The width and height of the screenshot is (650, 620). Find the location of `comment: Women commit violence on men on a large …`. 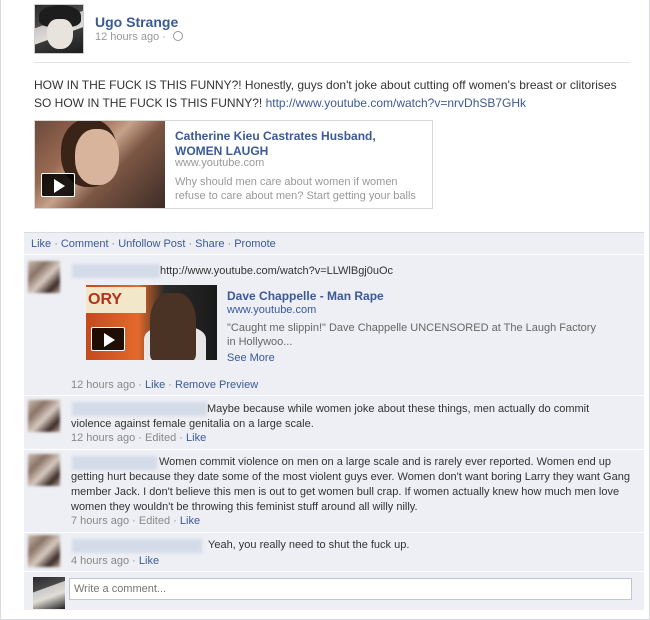

comment: Women commit violence on men on a large … is located at coordinates (334, 490).